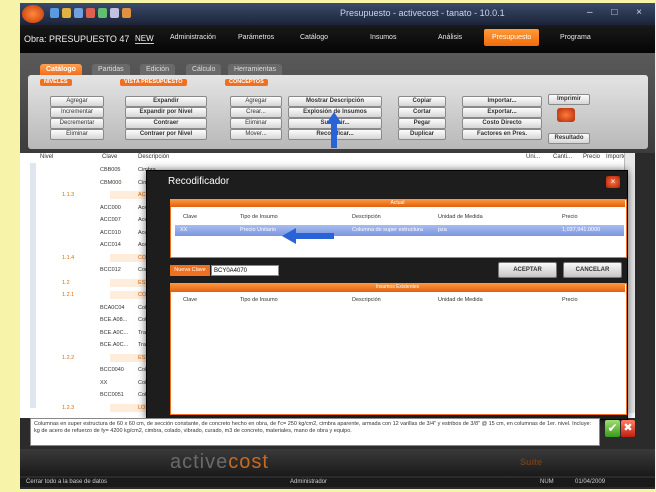 The width and height of the screenshot is (656, 492). Describe the element at coordinates (337, 462) in the screenshot. I see `brand-bar` at that location.